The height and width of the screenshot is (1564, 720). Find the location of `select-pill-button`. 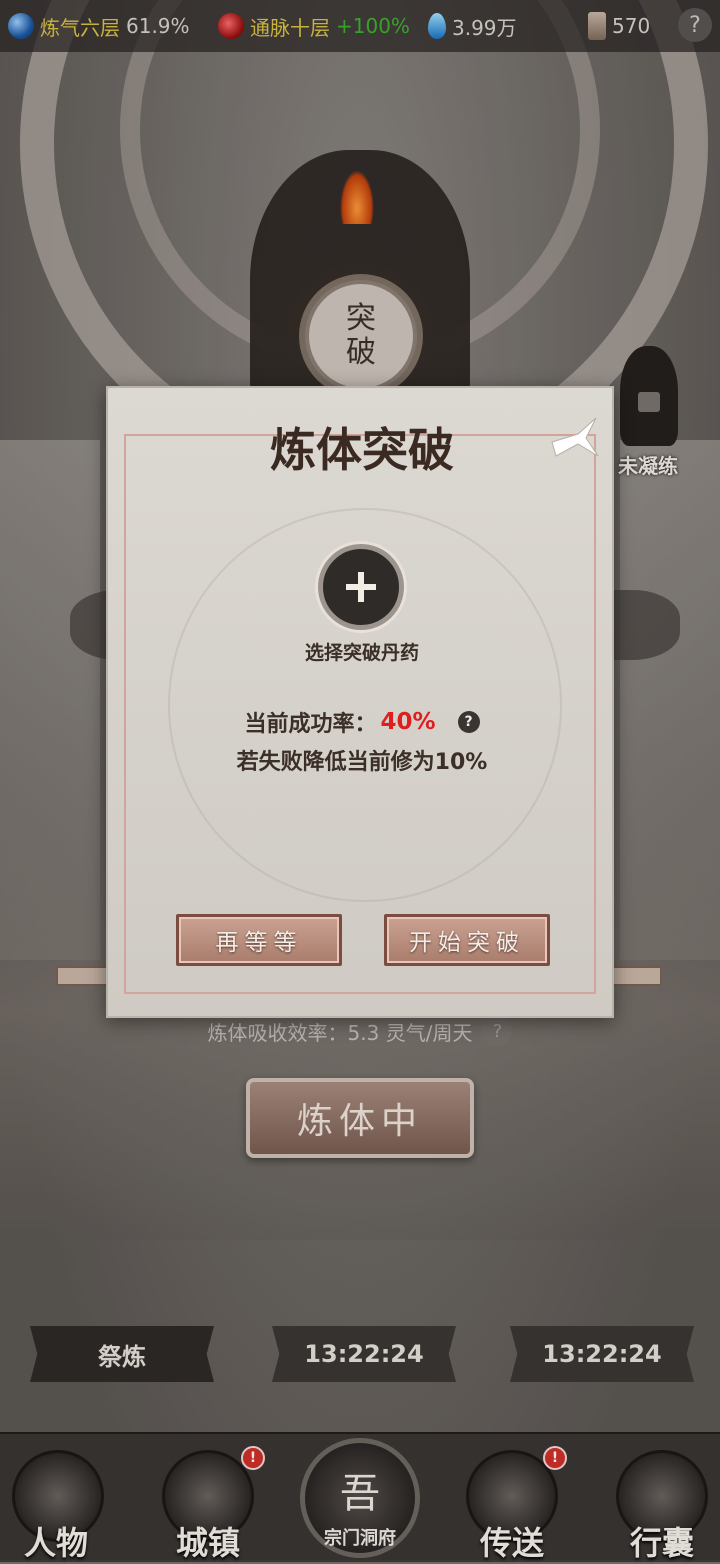

select-pill-button is located at coordinates (361, 587).